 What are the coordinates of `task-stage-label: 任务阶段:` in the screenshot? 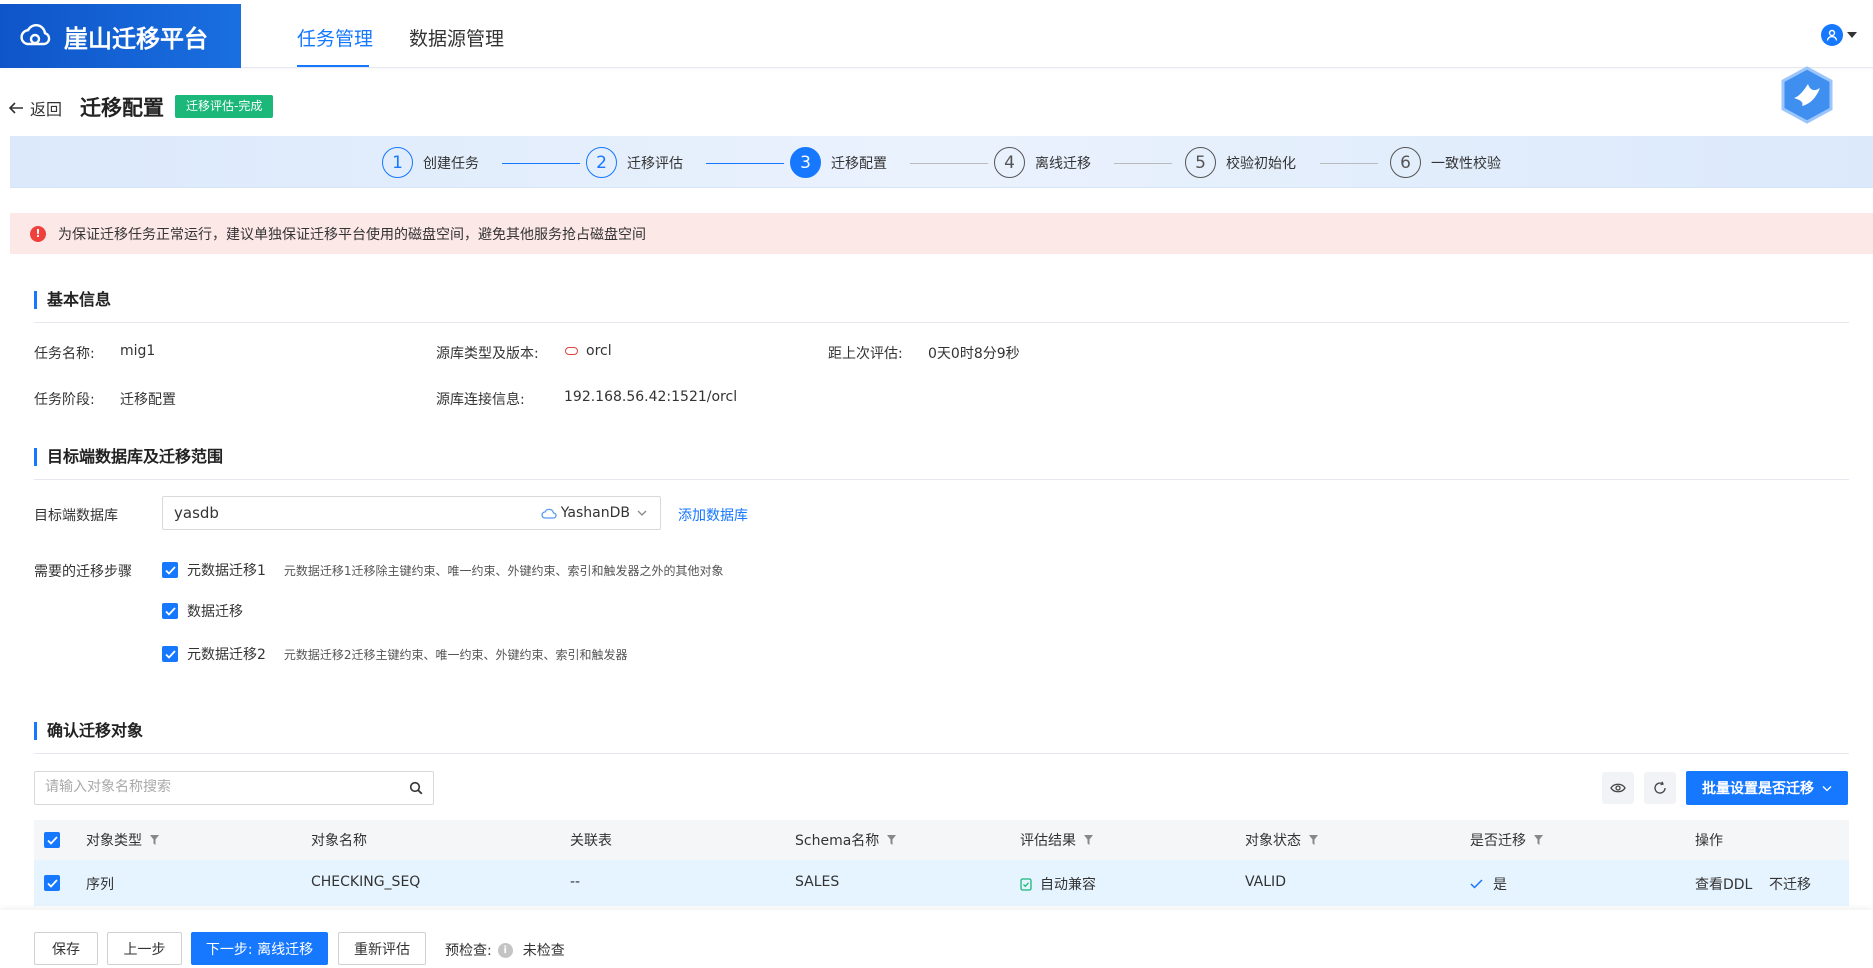 It's located at (64, 400).